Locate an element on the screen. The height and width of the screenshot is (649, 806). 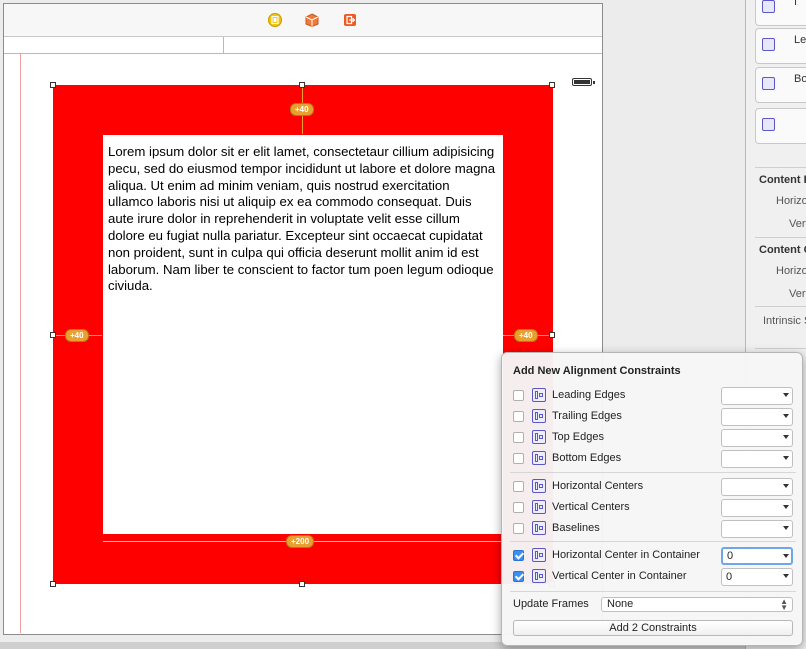
trailing-edges-icon is located at coordinates (539, 416).